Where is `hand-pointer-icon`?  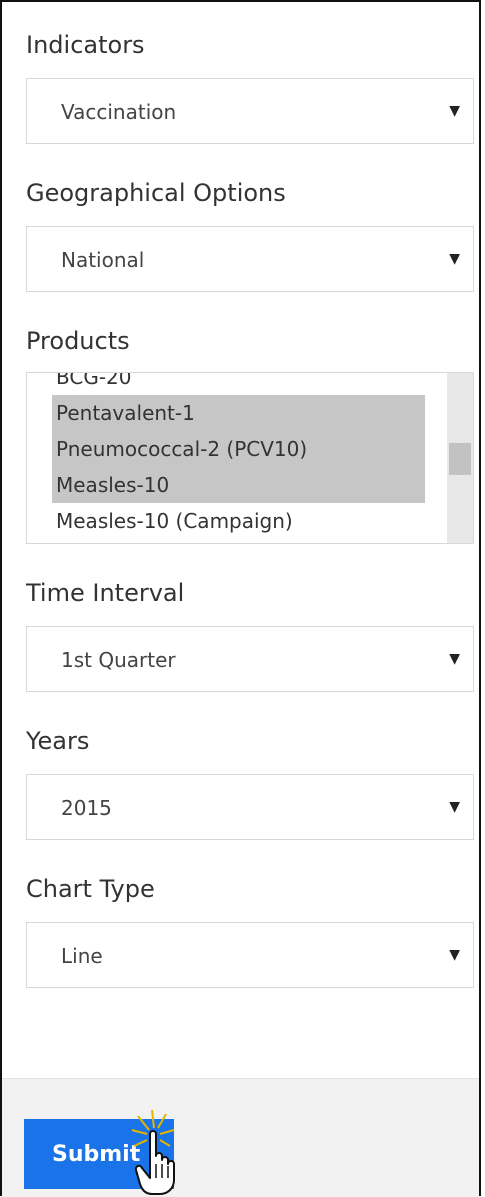
hand-pointer-icon is located at coordinates (153, 1152).